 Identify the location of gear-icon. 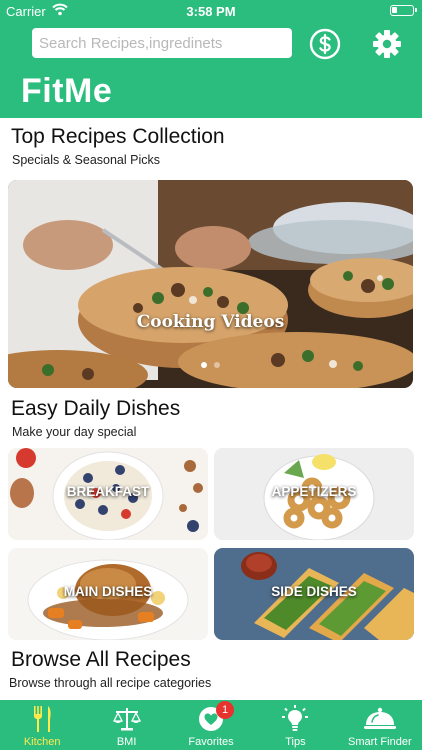
(387, 44).